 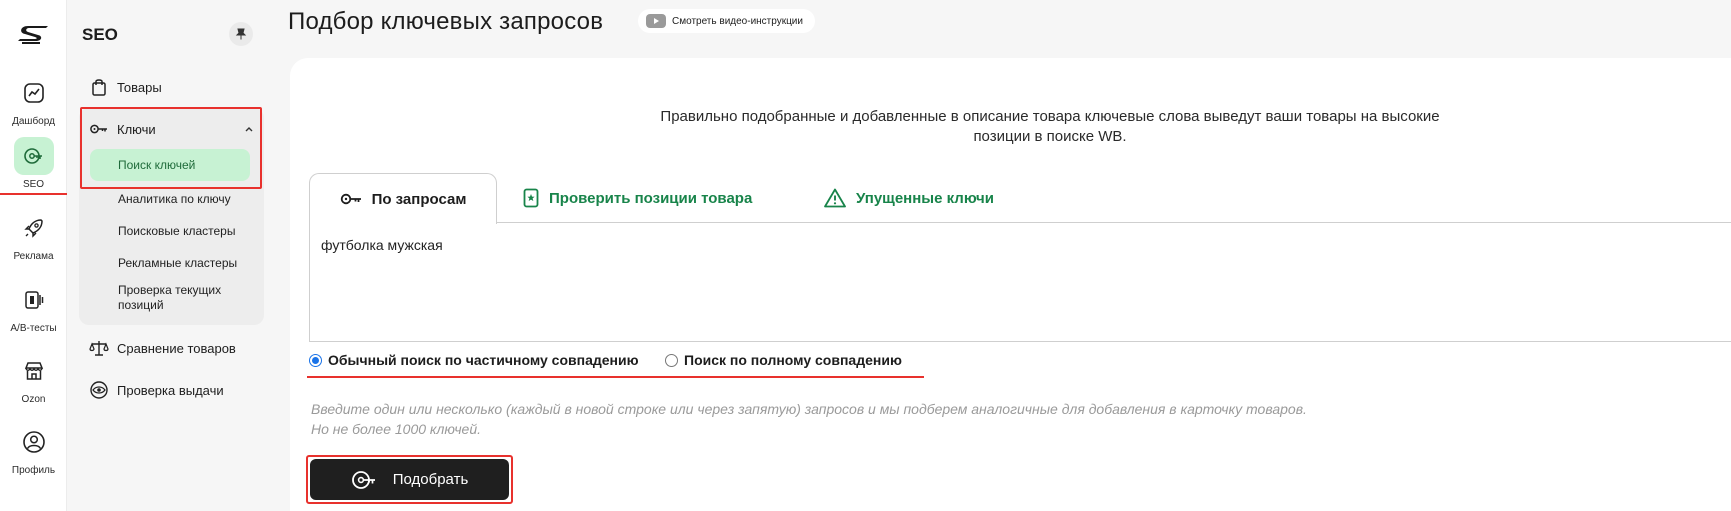 I want to click on rail-item-profile: Профиль, so click(x=33, y=449).